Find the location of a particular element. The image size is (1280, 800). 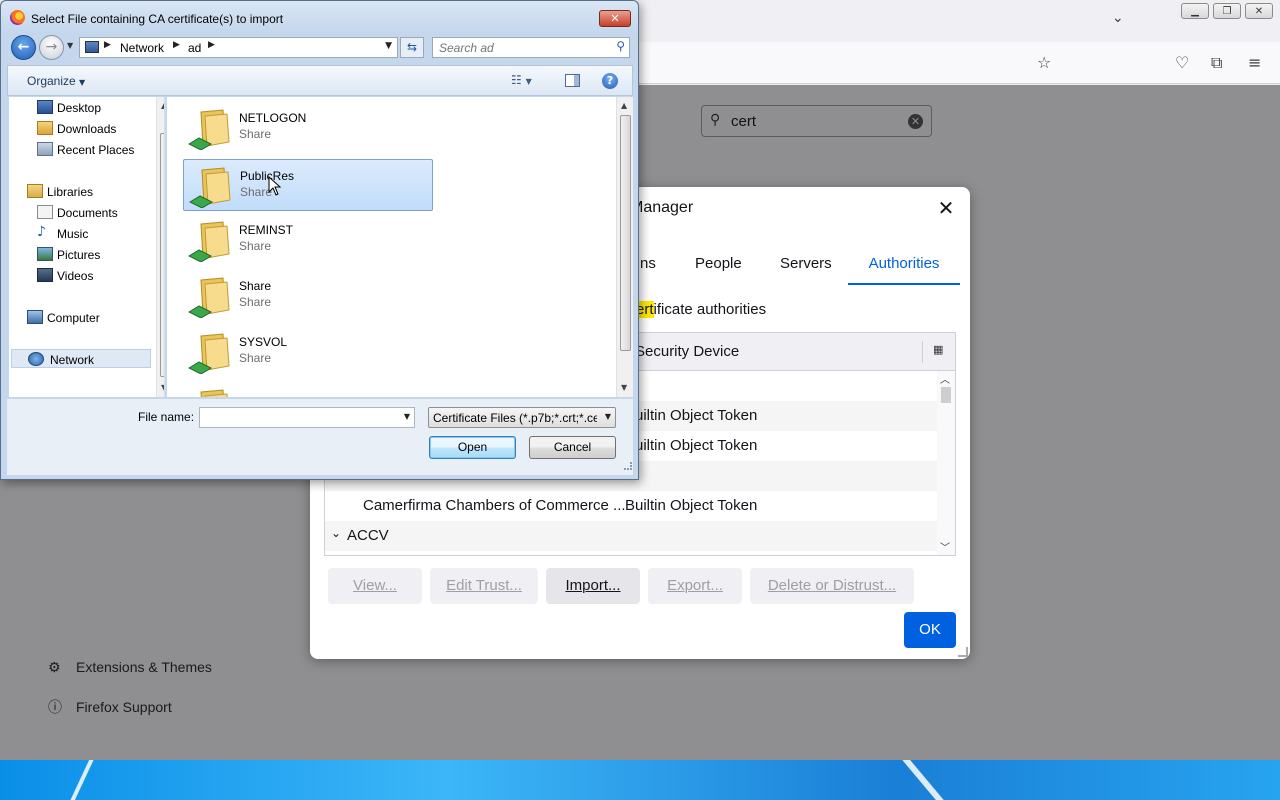

list-item: REMINST Share is located at coordinates (308, 240).